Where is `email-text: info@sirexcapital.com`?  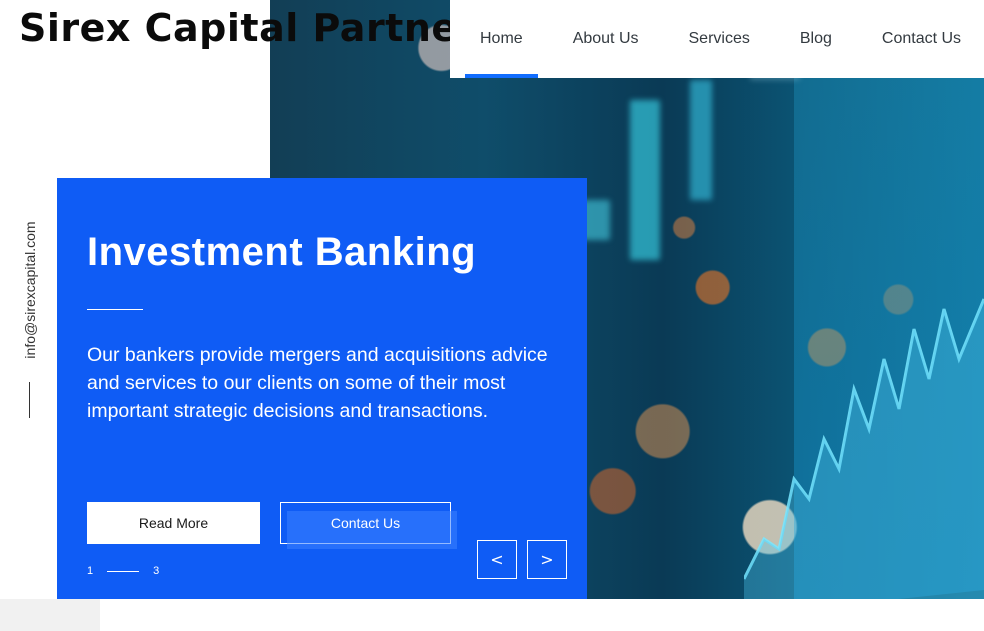 email-text: info@sirexcapital.com is located at coordinates (30, 290).